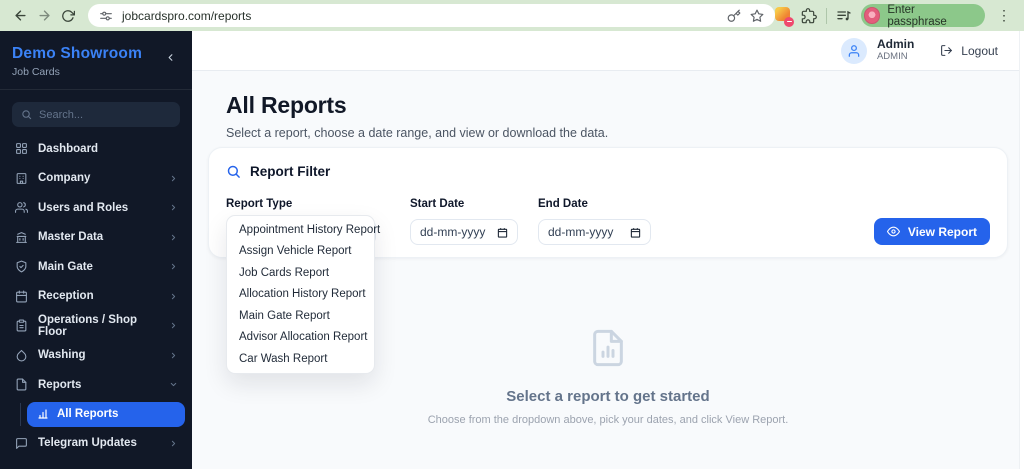 This screenshot has width=1024, height=469. What do you see at coordinates (844, 16) in the screenshot?
I see `media-controls-icon` at bounding box center [844, 16].